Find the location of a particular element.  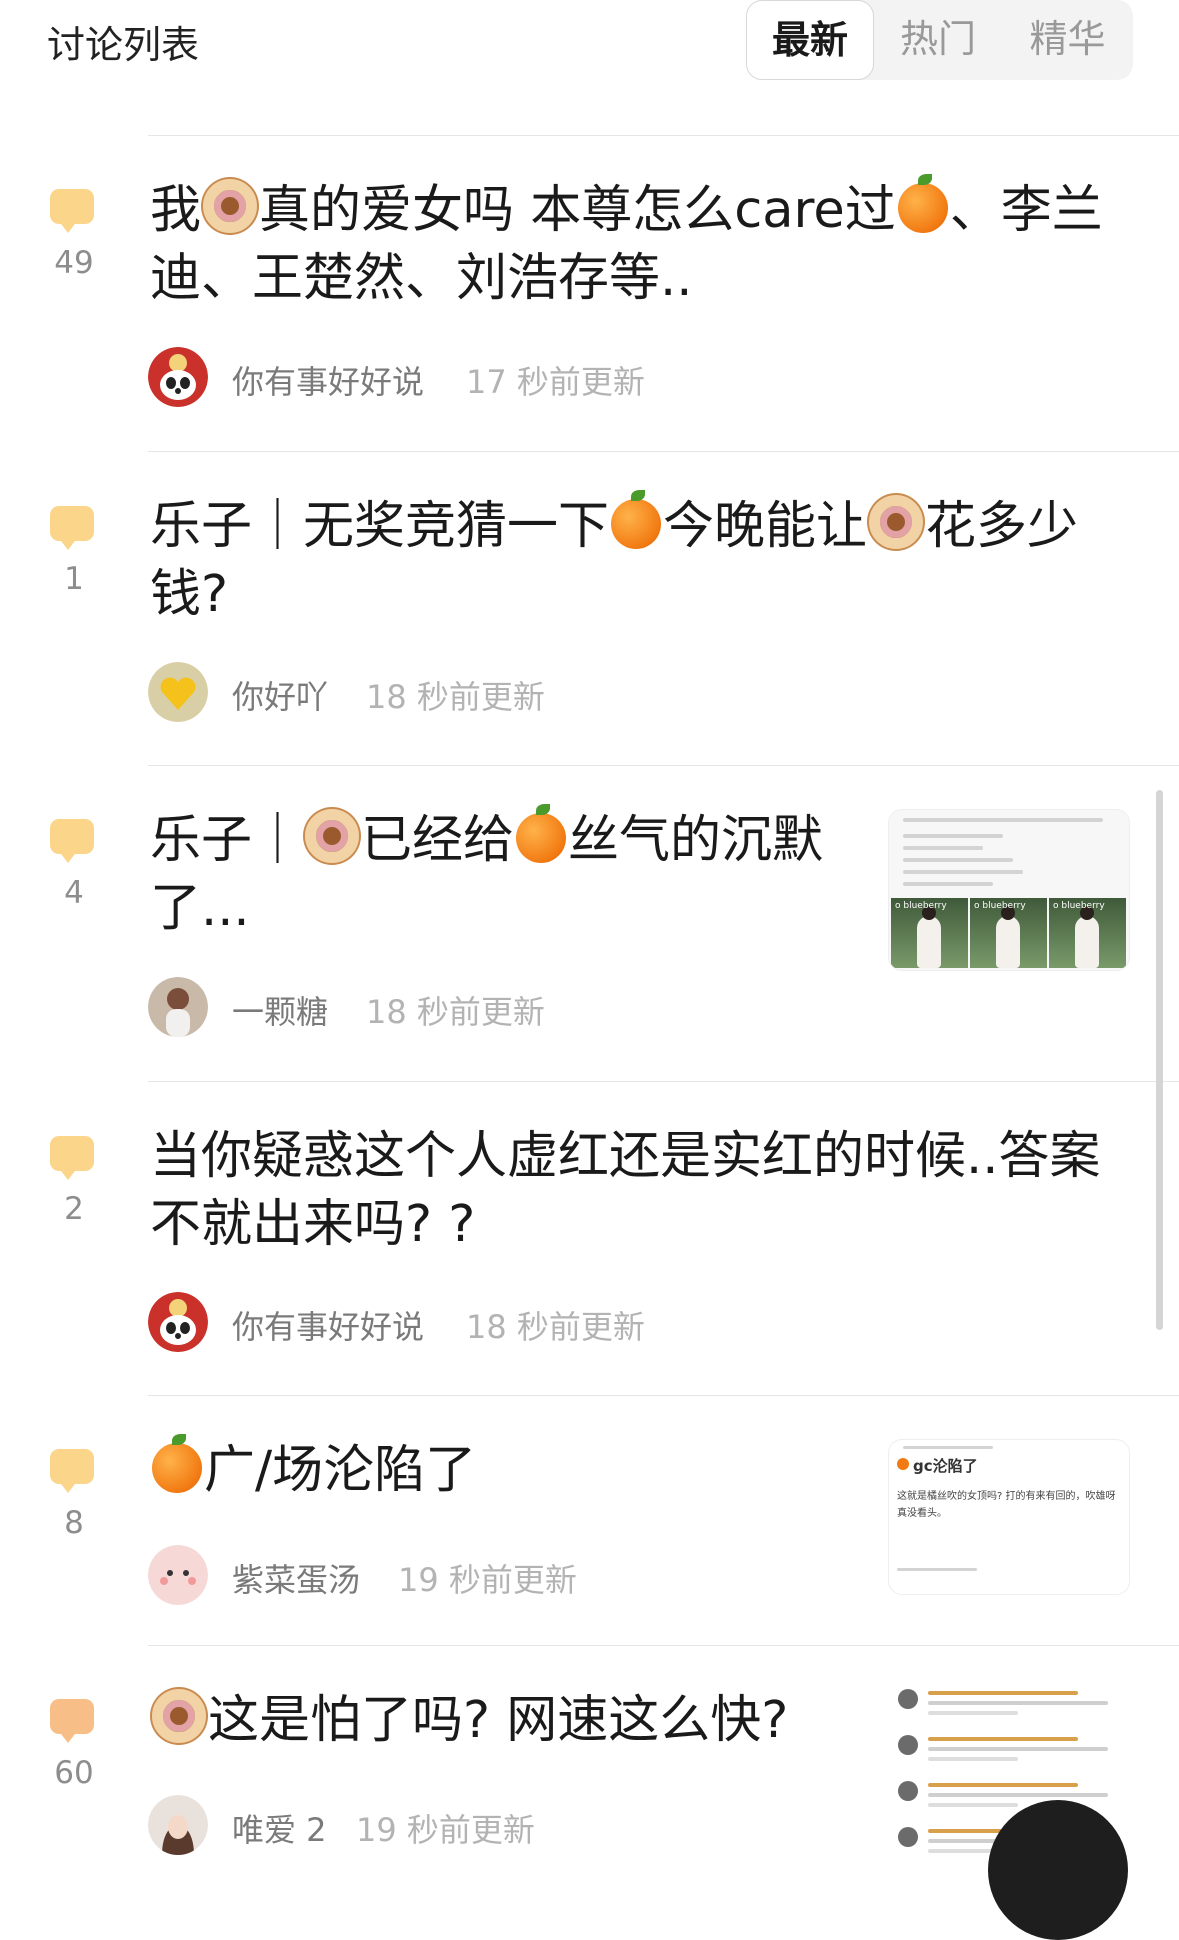

post-item: 60 这是怕了吗? 网速这么快? 唯爱 2 19 秒前更新 is located at coordinates (589, 1750).